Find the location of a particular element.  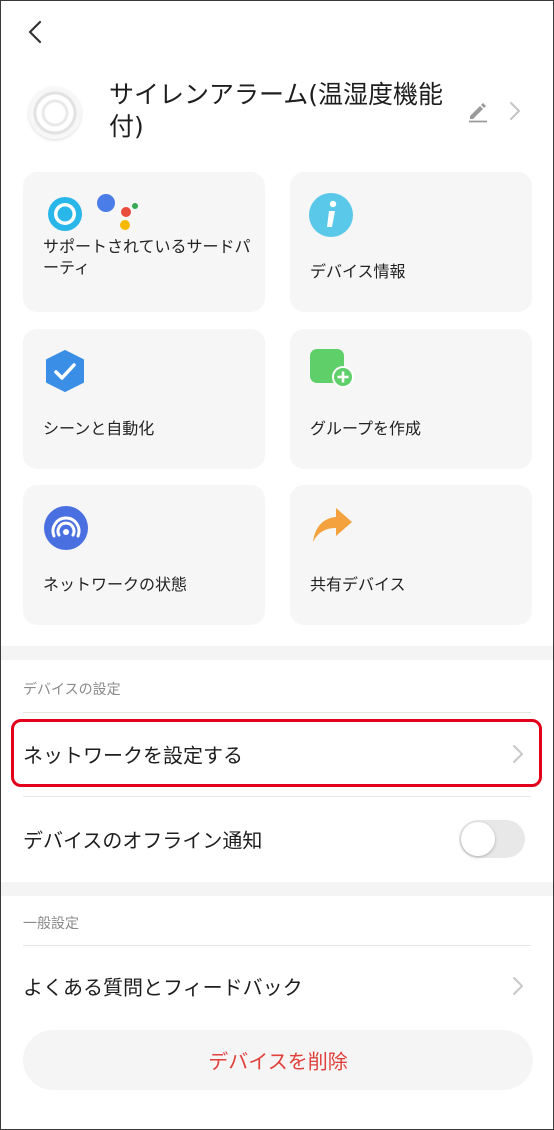

share-arrow-icon is located at coordinates (332, 525).